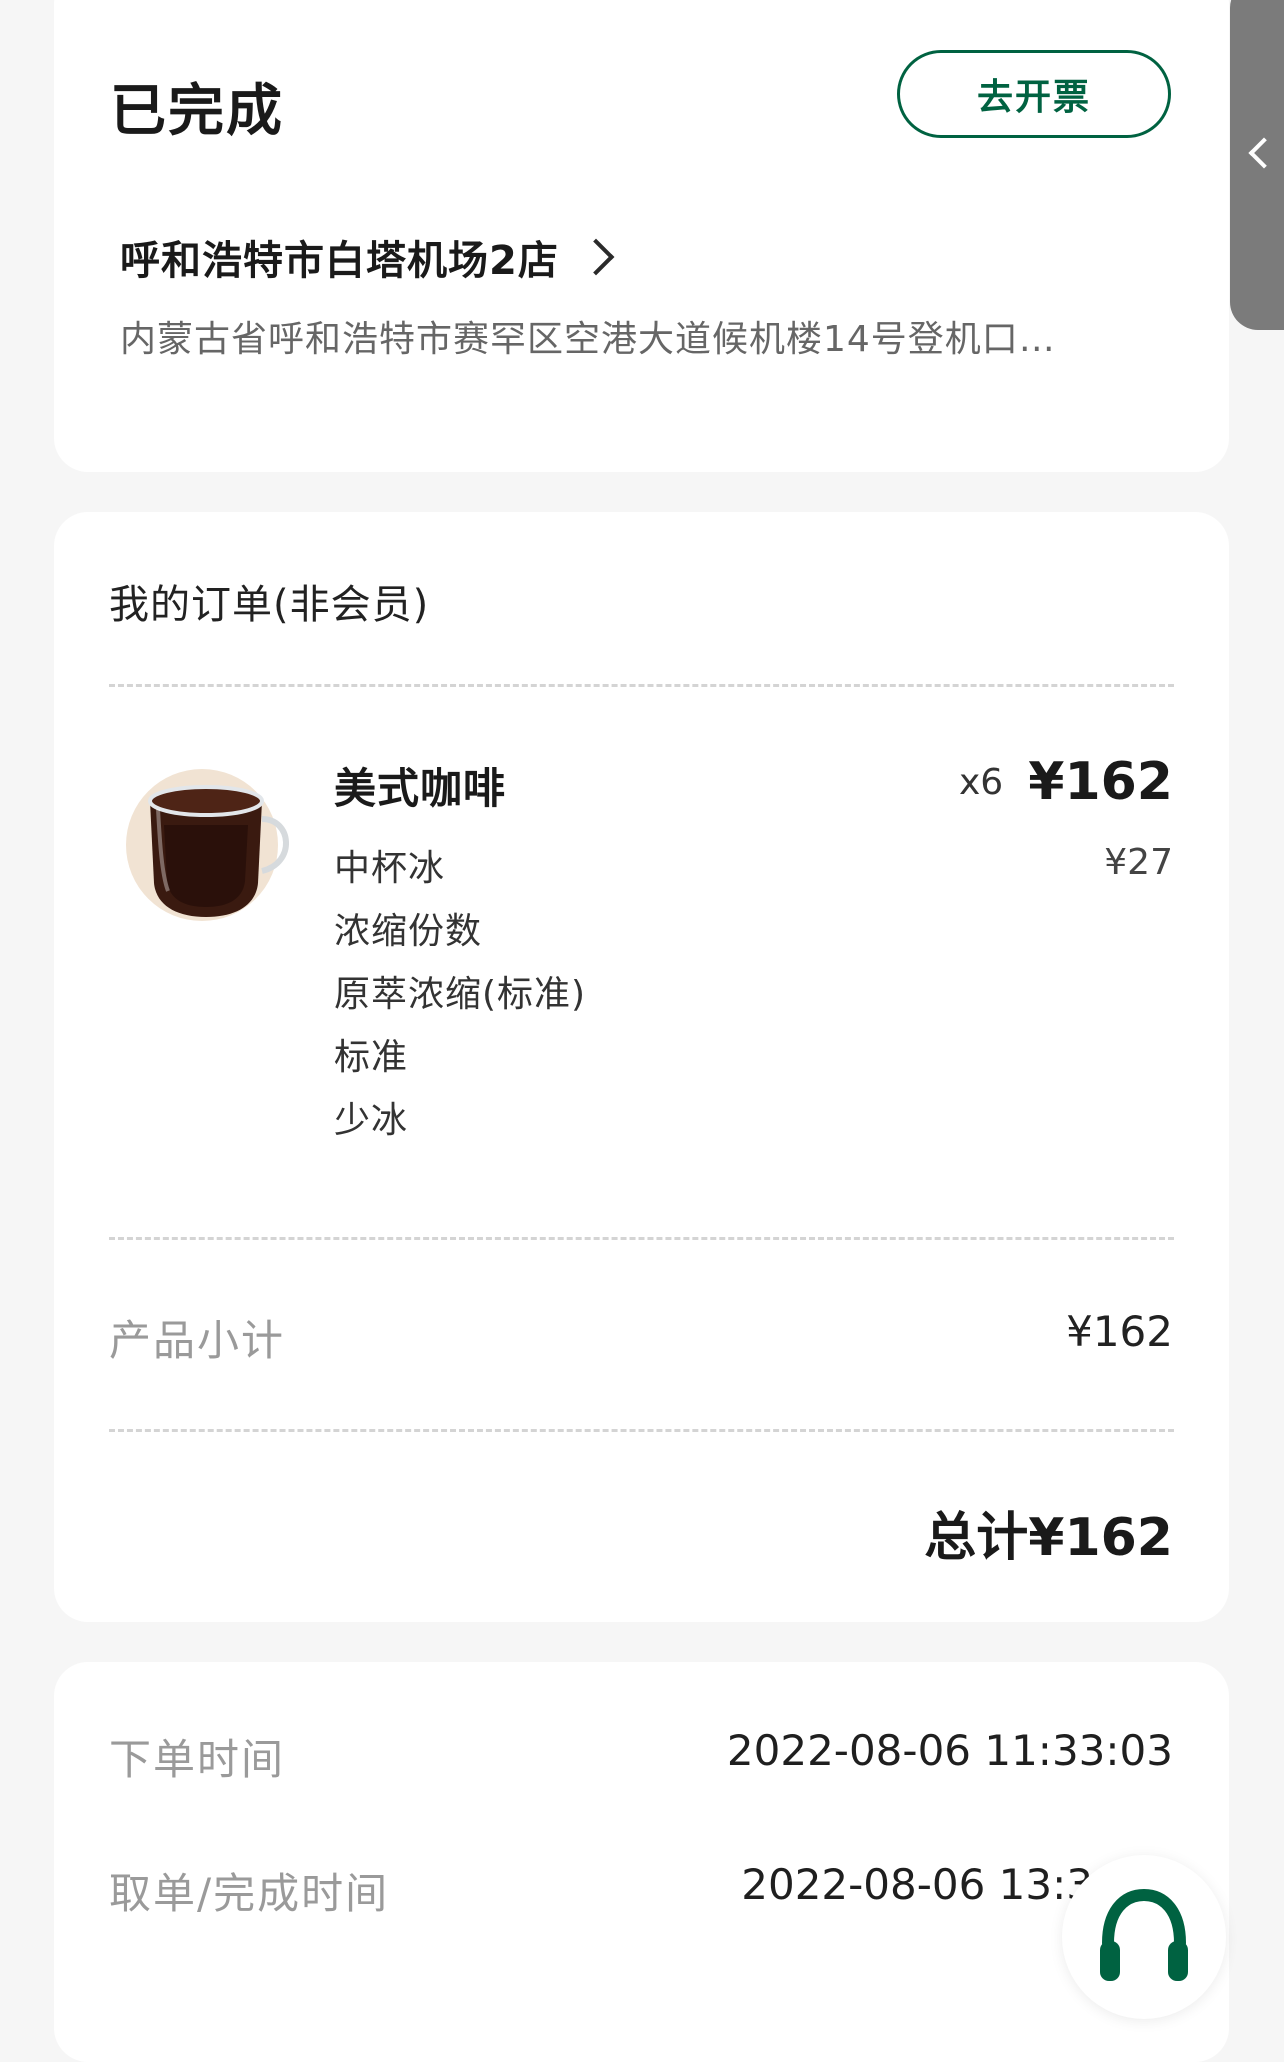  I want to click on order-total: 总计¥162, so click(1048, 1538).